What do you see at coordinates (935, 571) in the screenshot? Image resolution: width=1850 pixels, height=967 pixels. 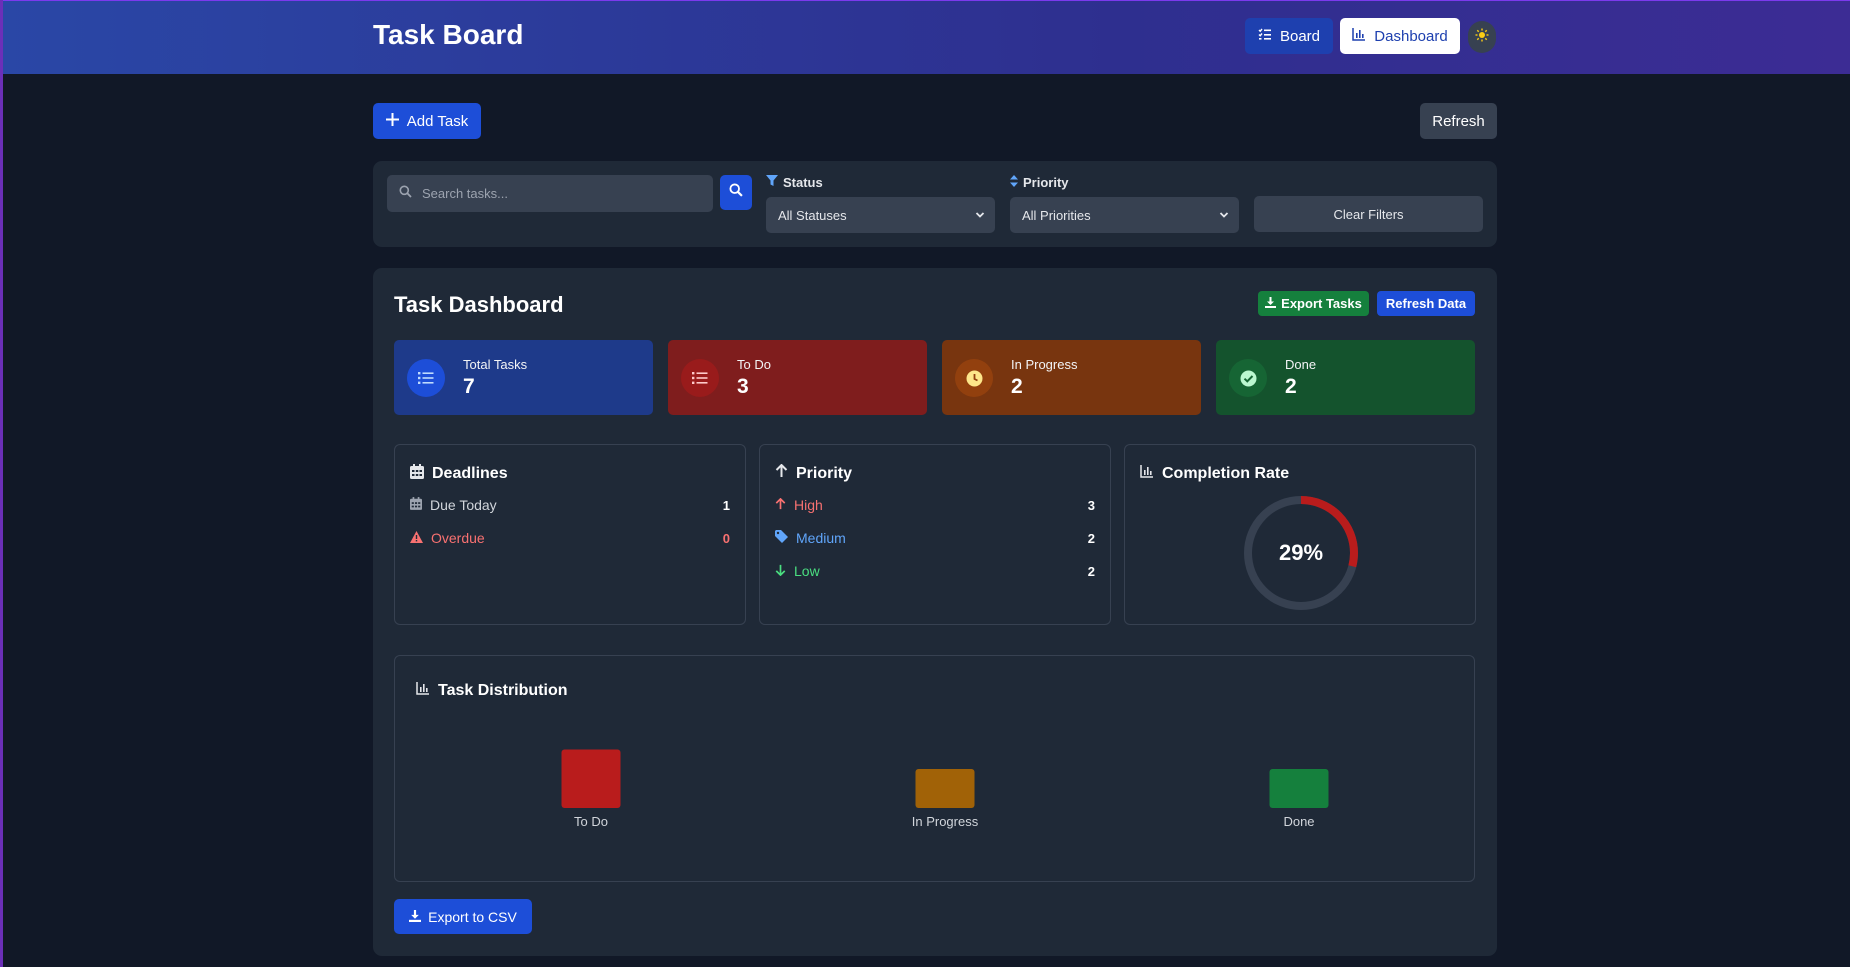 I see `priority-low-row: Low 2` at bounding box center [935, 571].